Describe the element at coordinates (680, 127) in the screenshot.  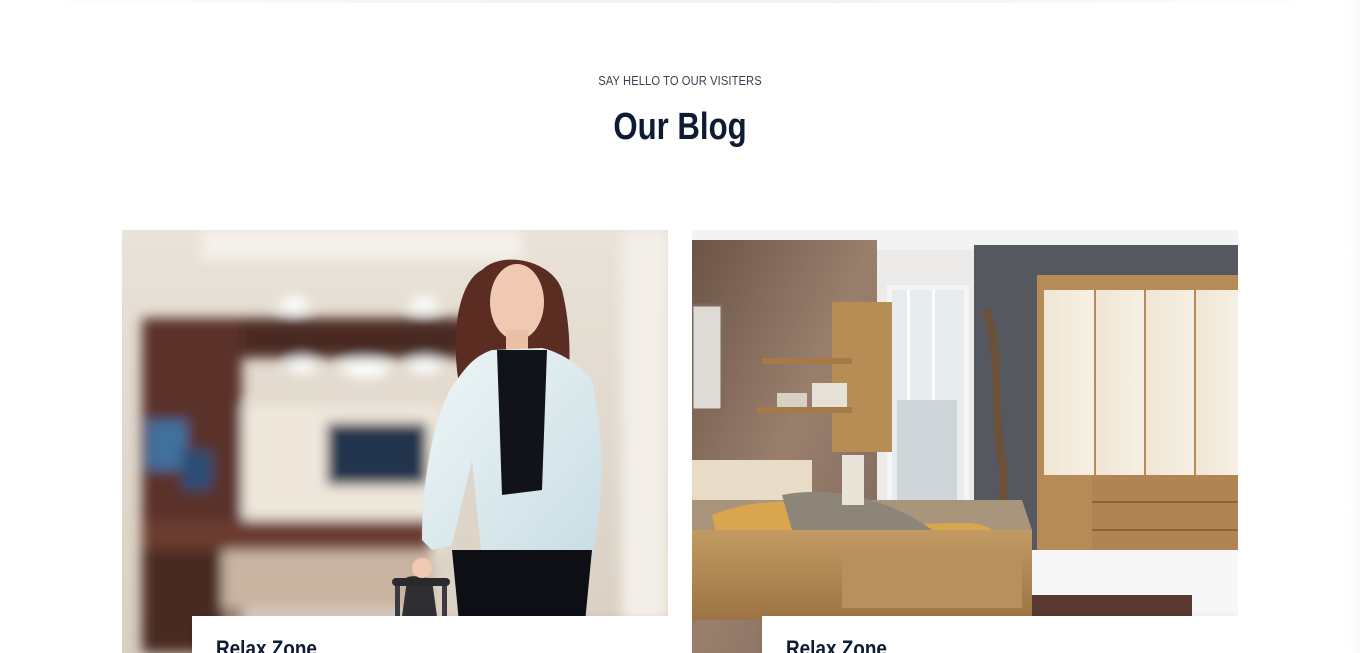
I see `section-title: Our Blog` at that location.